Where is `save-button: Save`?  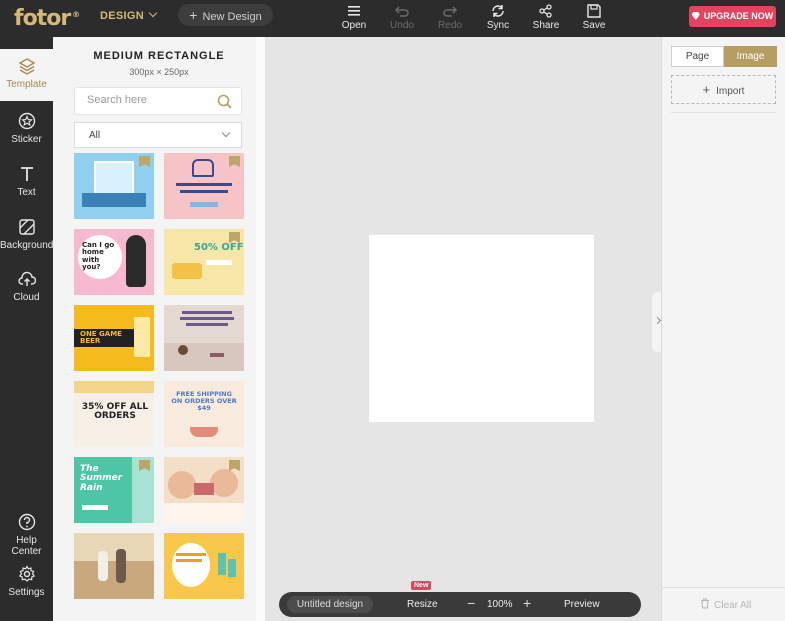 save-button: Save is located at coordinates (594, 17).